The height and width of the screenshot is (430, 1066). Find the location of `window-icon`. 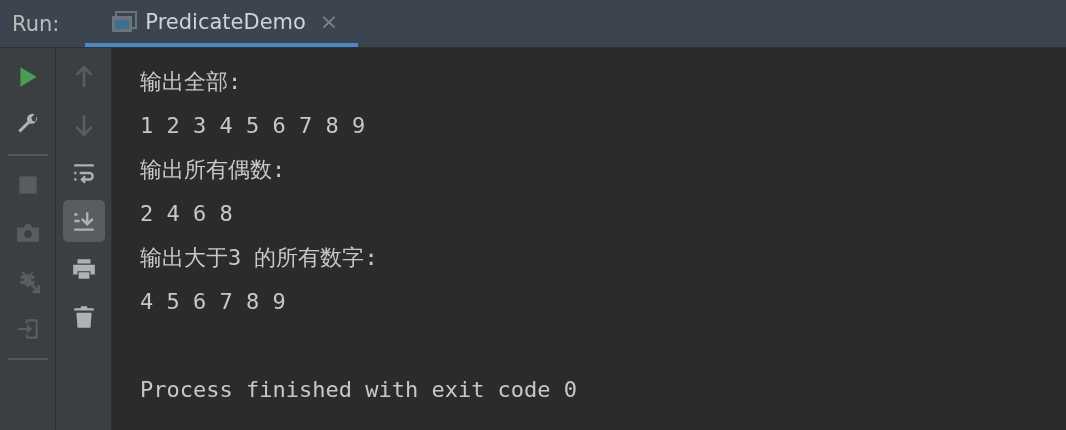

window-icon is located at coordinates (124, 21).